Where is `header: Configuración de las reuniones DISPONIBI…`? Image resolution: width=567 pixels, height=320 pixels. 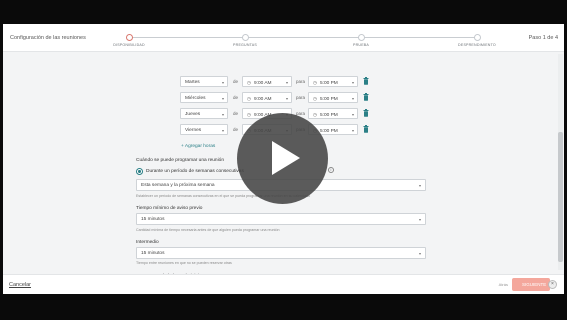 header: Configuración de las reuniones DISPONIBI… is located at coordinates (283, 38).